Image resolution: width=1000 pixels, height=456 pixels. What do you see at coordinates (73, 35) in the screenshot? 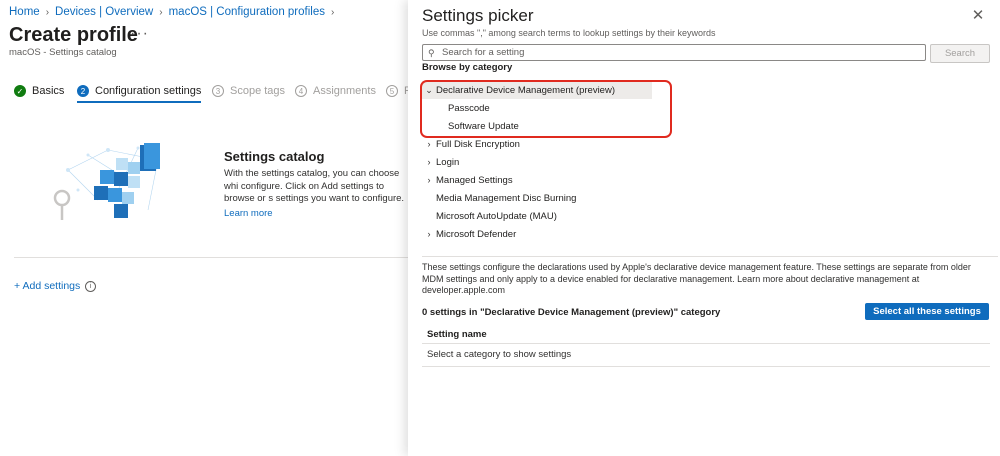
I see `page-title: Create profile` at bounding box center [73, 35].